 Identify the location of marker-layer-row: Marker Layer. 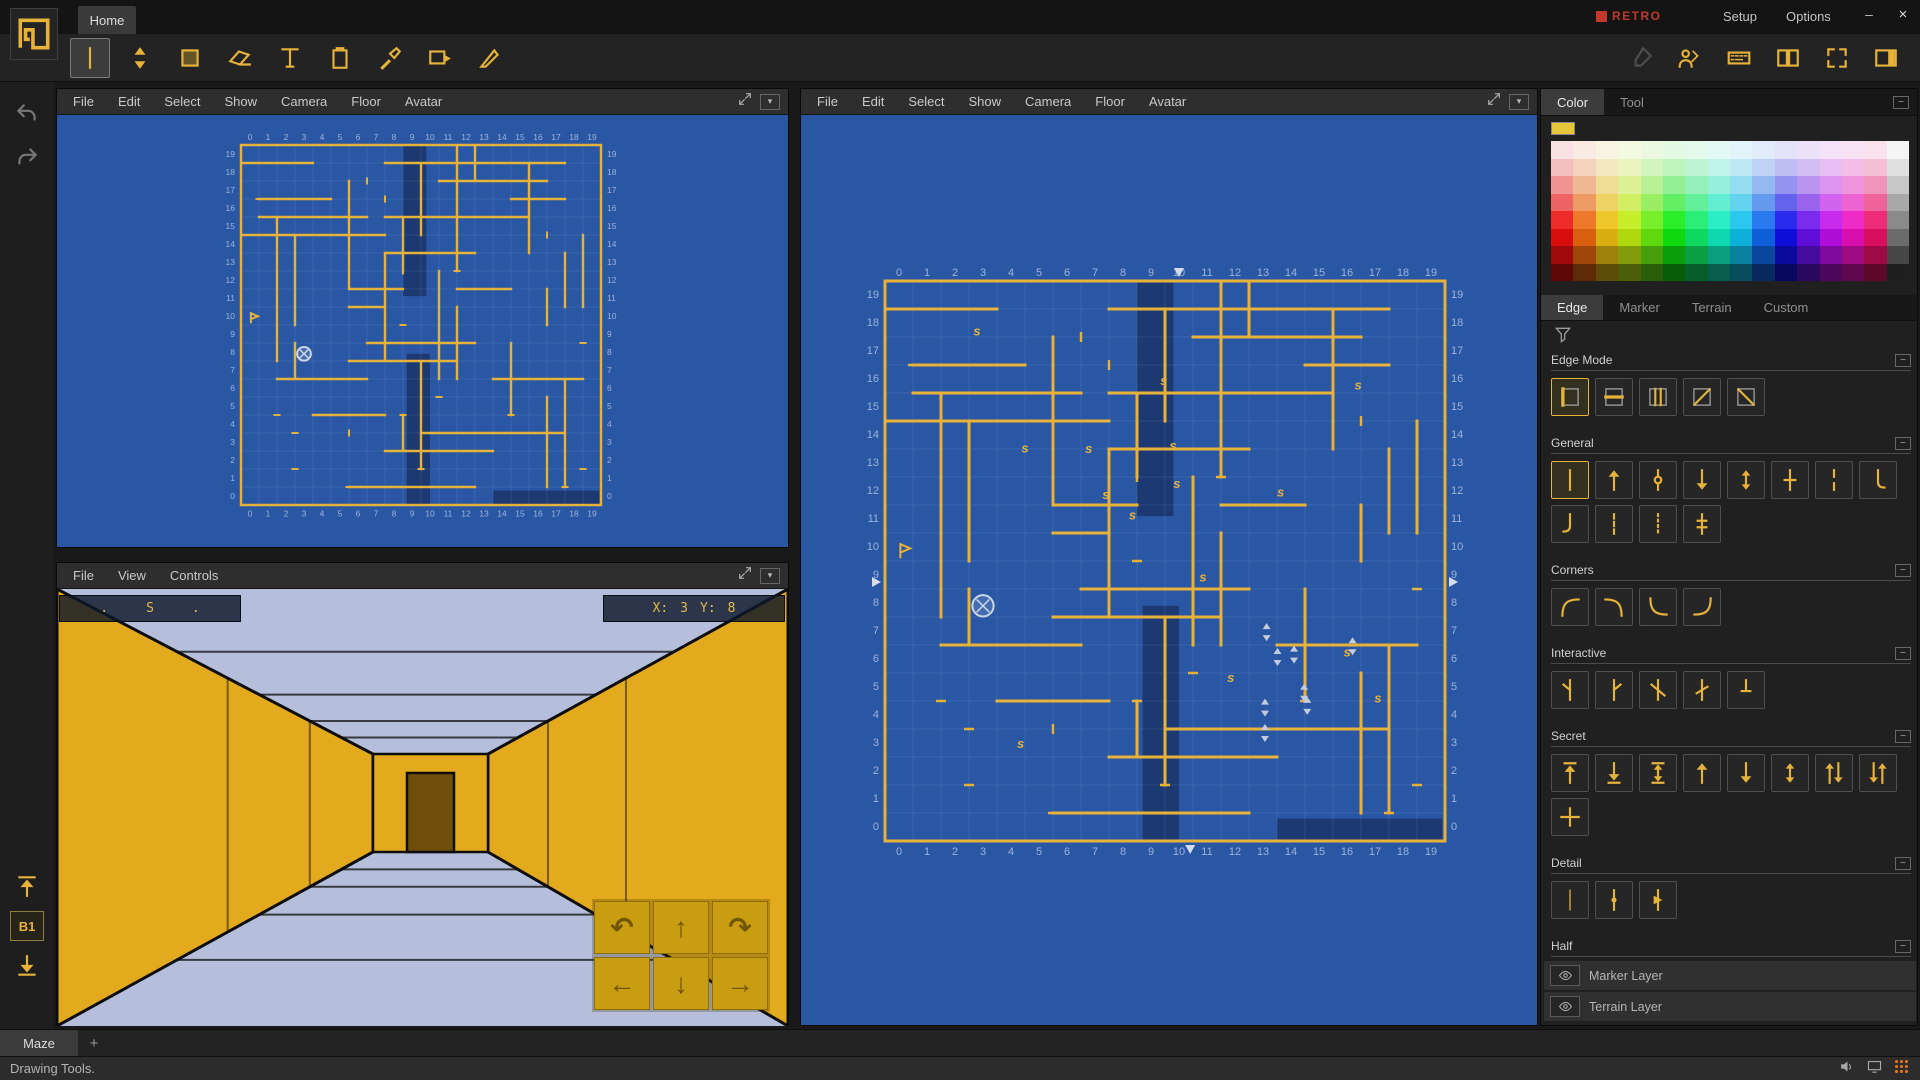
(1730, 975).